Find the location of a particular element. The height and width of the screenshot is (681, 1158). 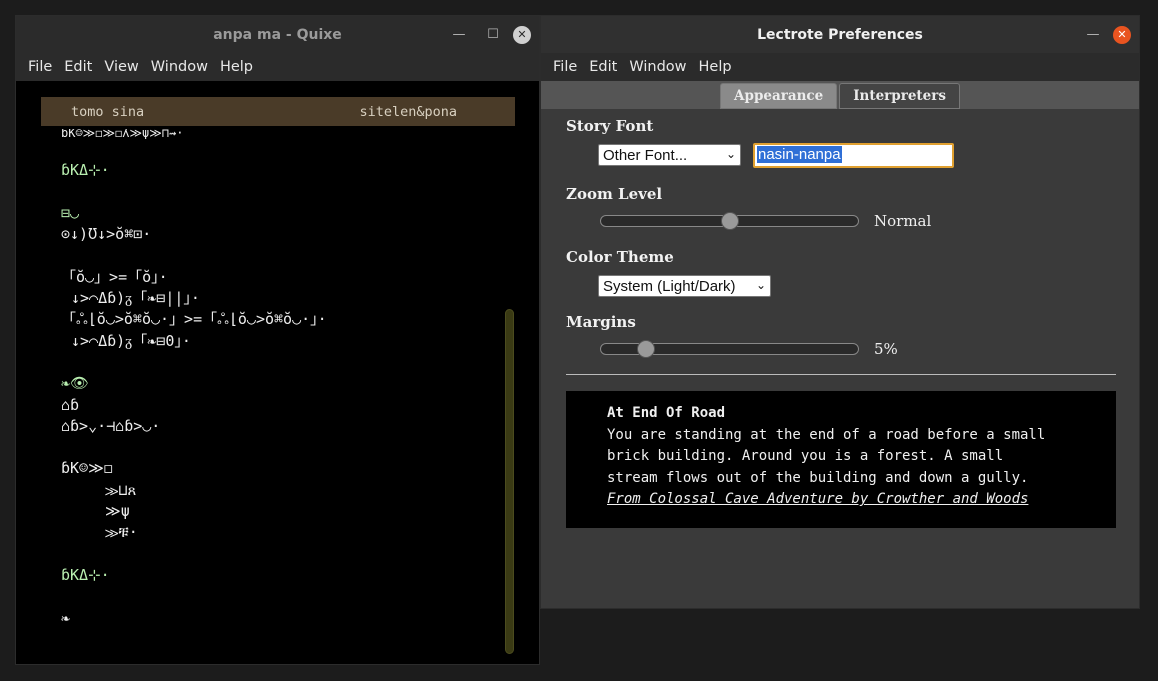

margins-slider-thumb is located at coordinates (646, 349).